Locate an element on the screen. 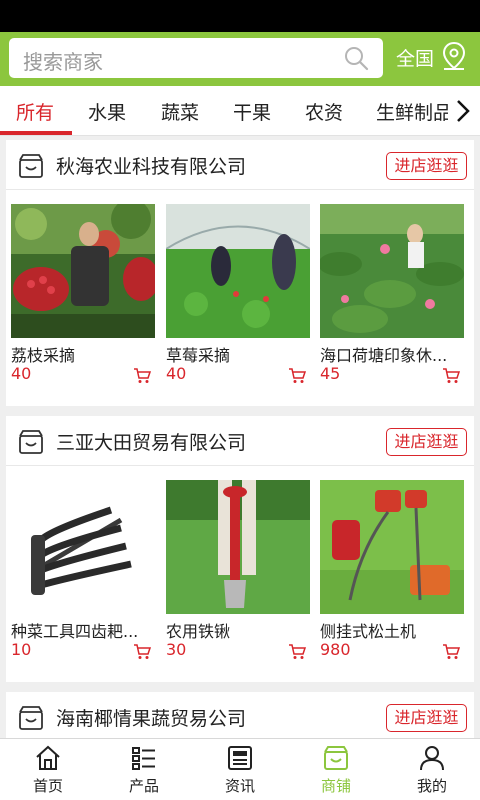 Image resolution: width=480 pixels, height=800 pixels. nav-shops-label: 商铺 is located at coordinates (335, 786).